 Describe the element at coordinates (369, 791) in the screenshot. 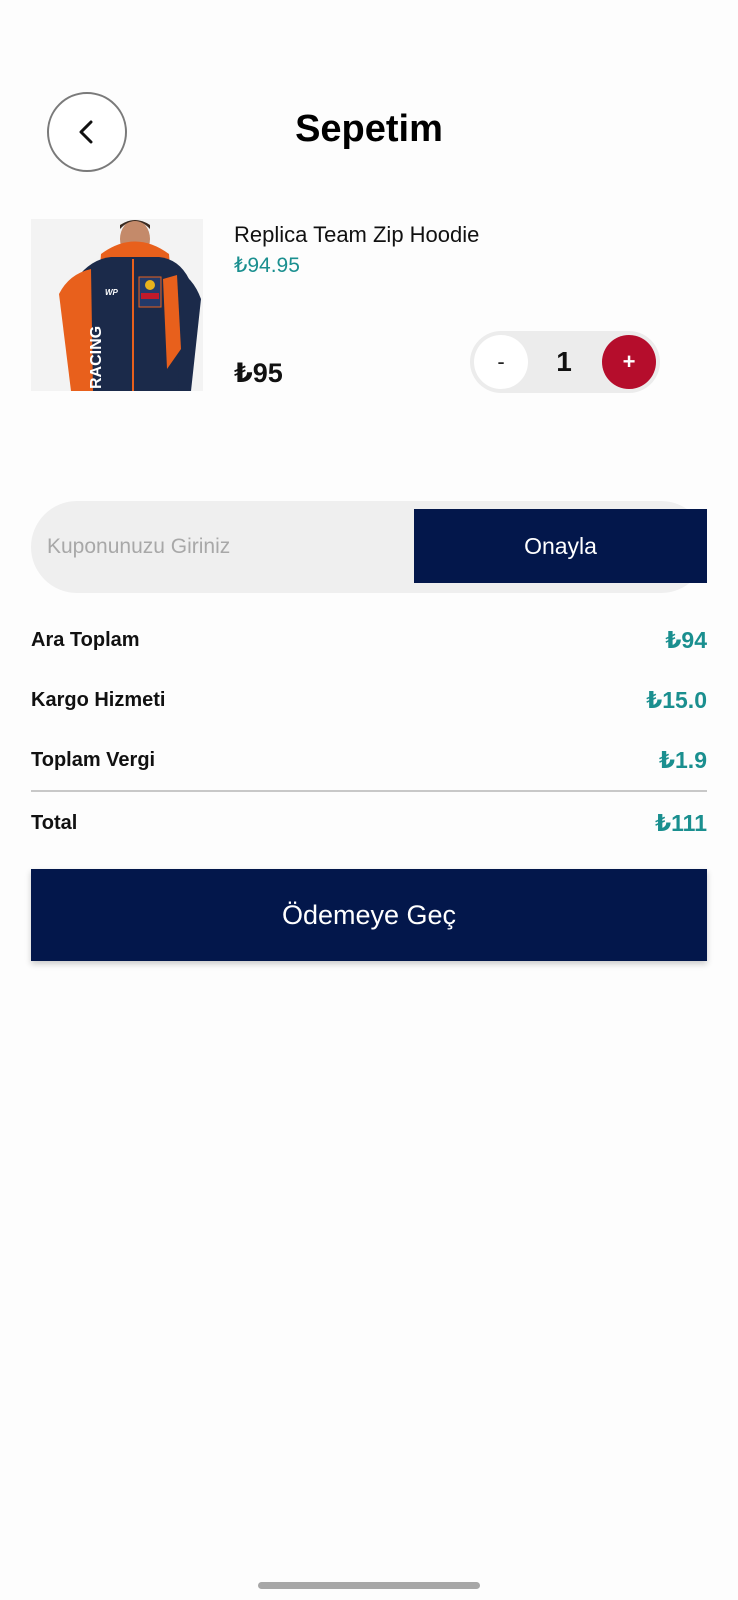

I see `summary-divider` at that location.